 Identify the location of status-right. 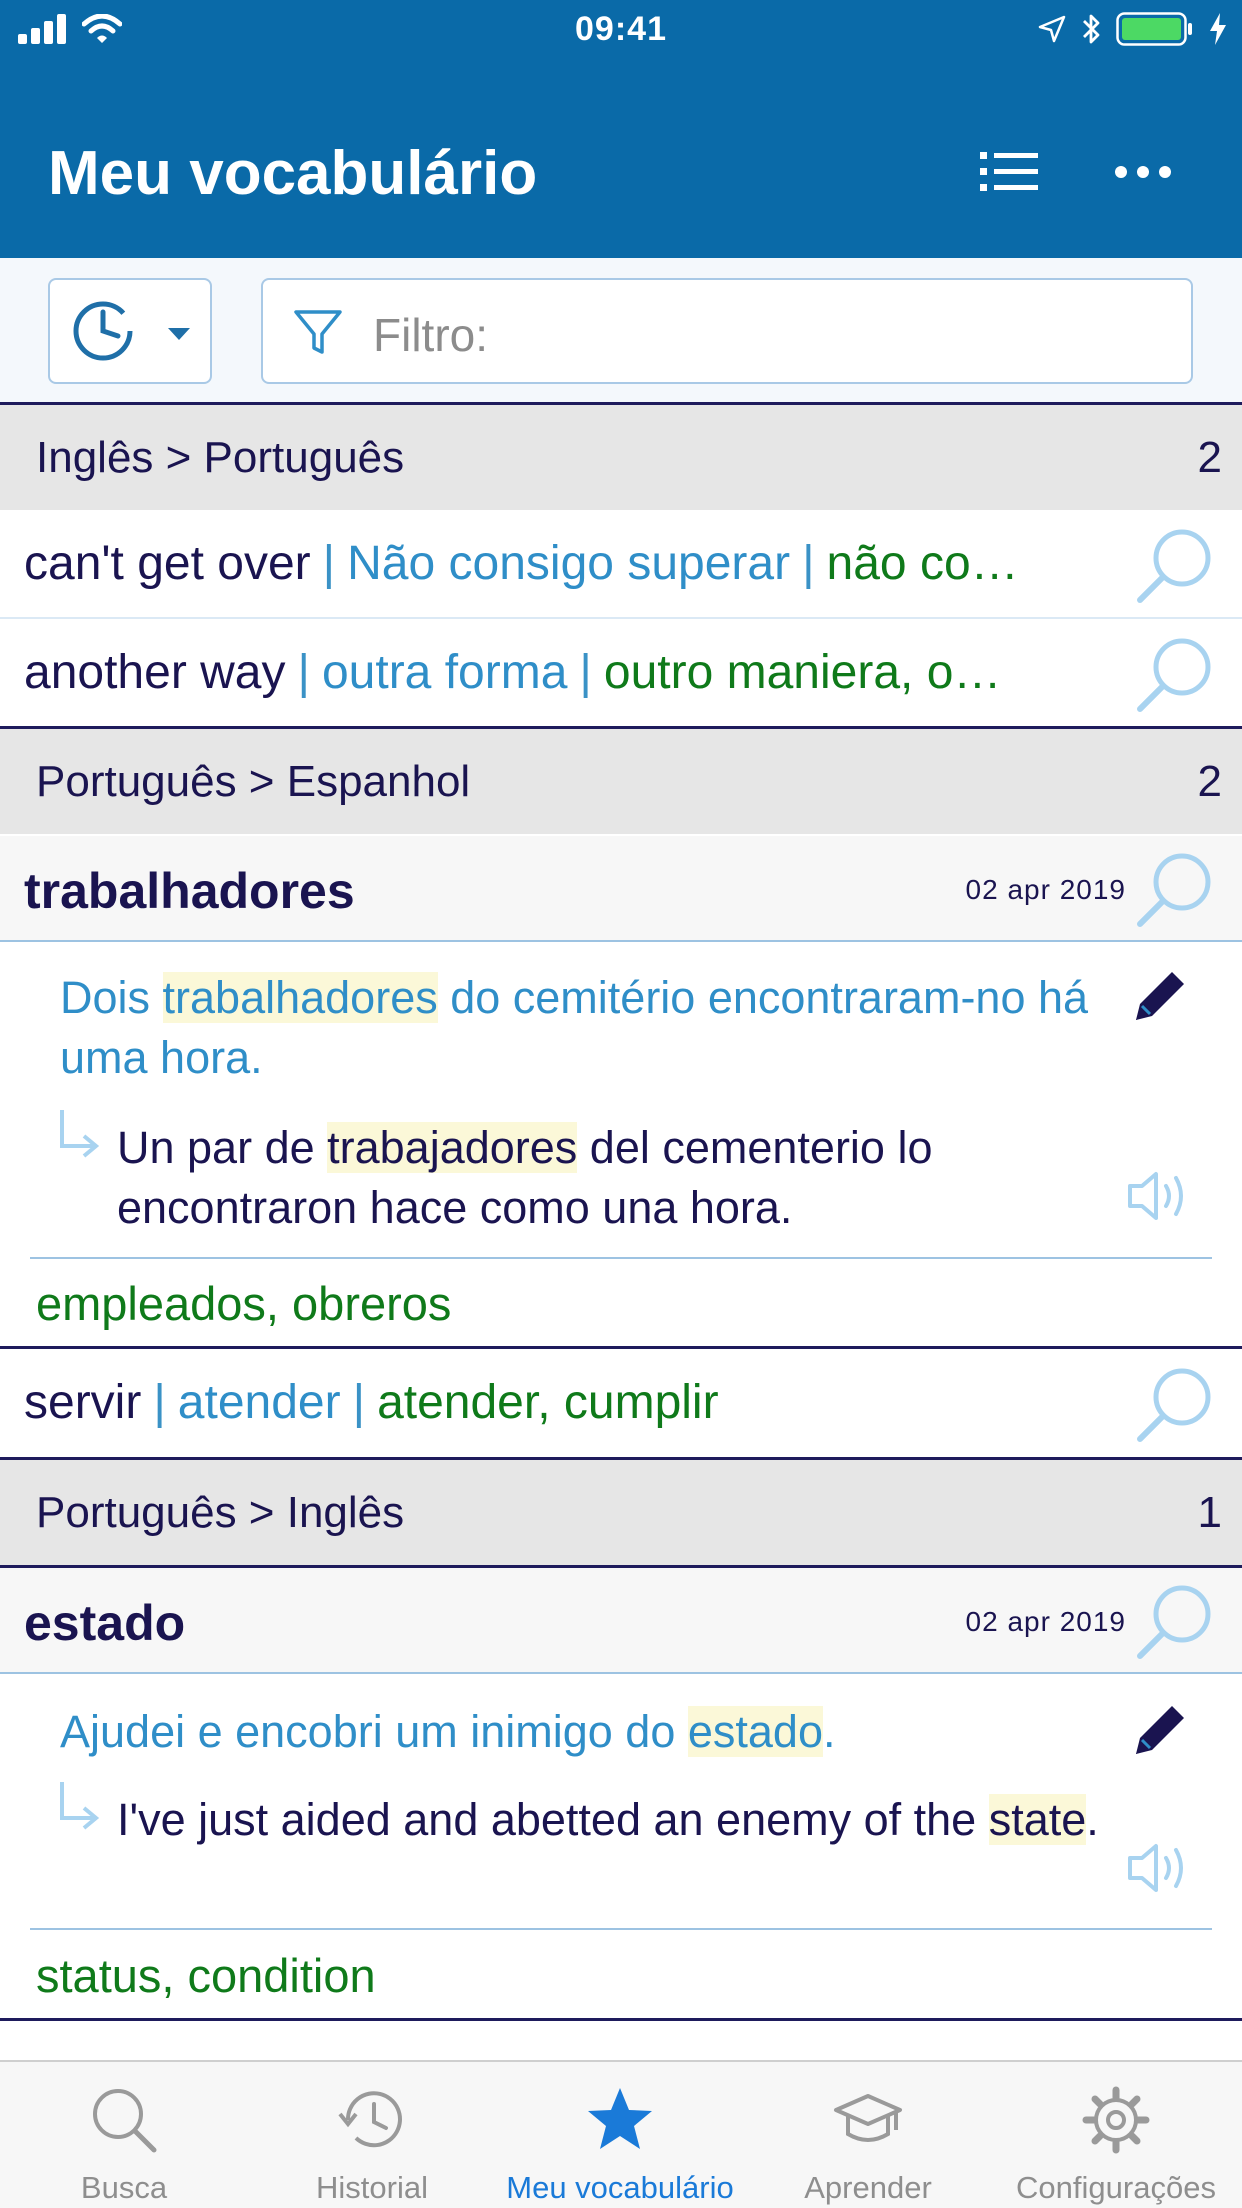
(1133, 29).